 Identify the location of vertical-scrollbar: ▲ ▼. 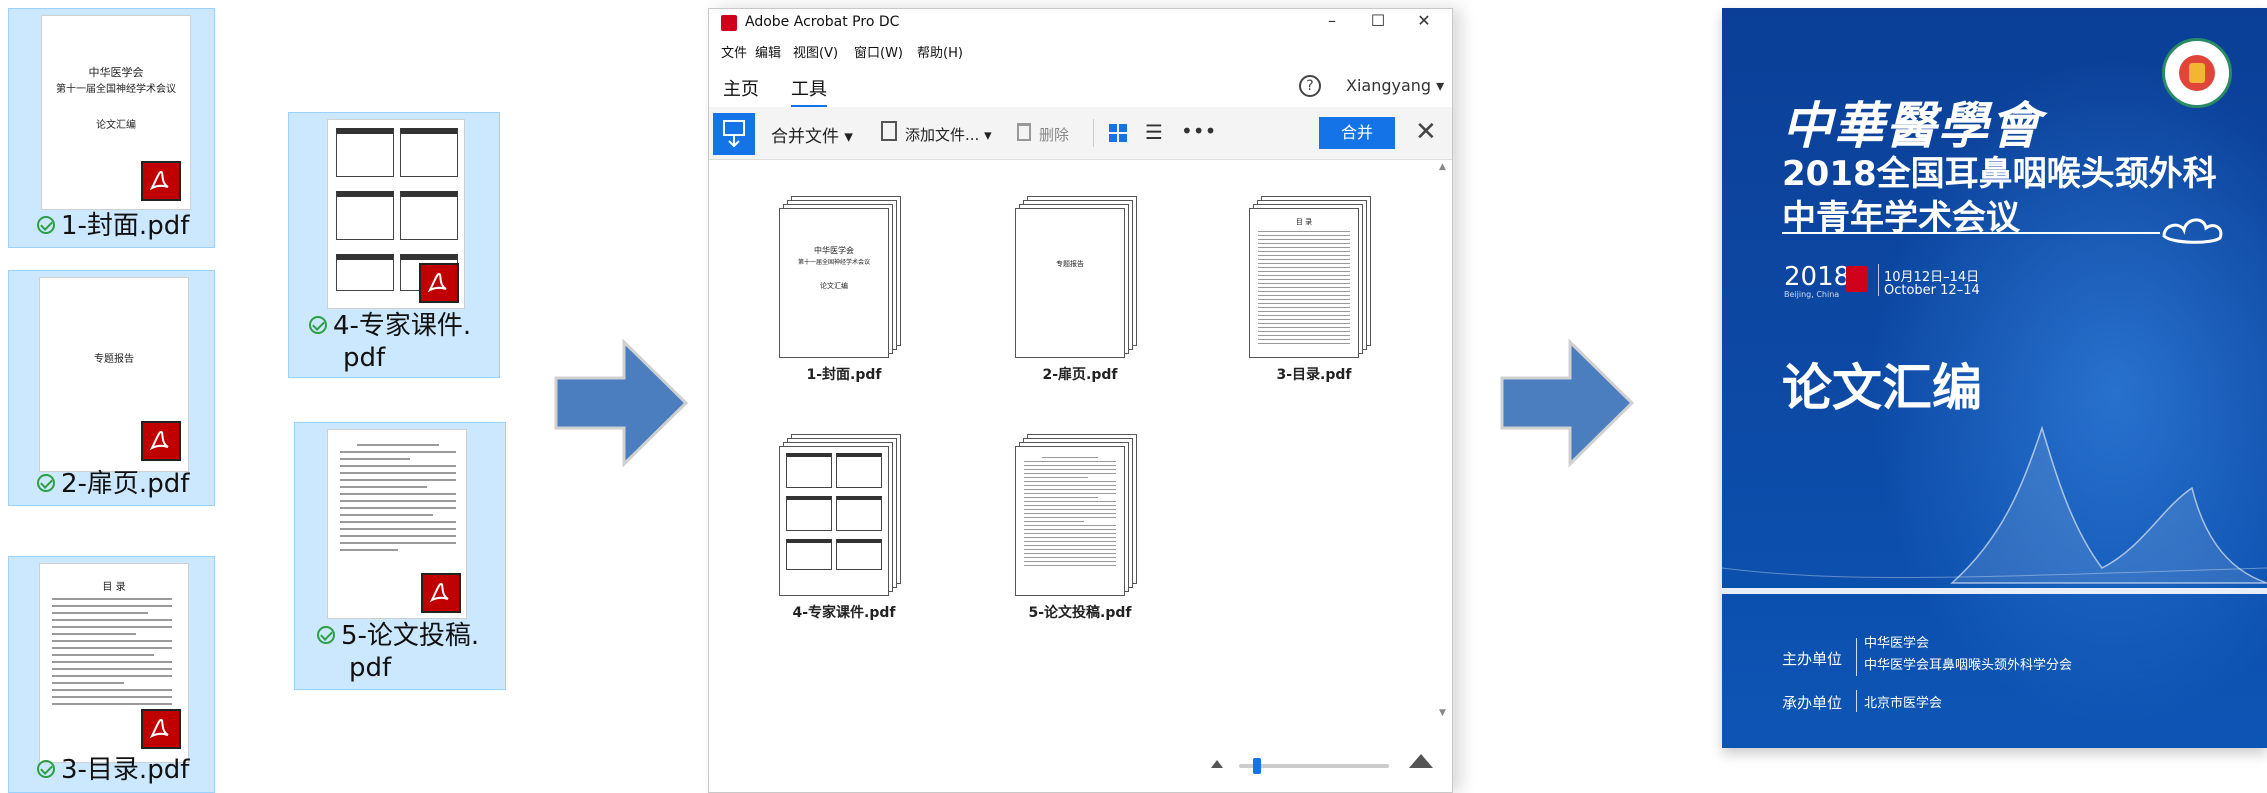
(1444, 440).